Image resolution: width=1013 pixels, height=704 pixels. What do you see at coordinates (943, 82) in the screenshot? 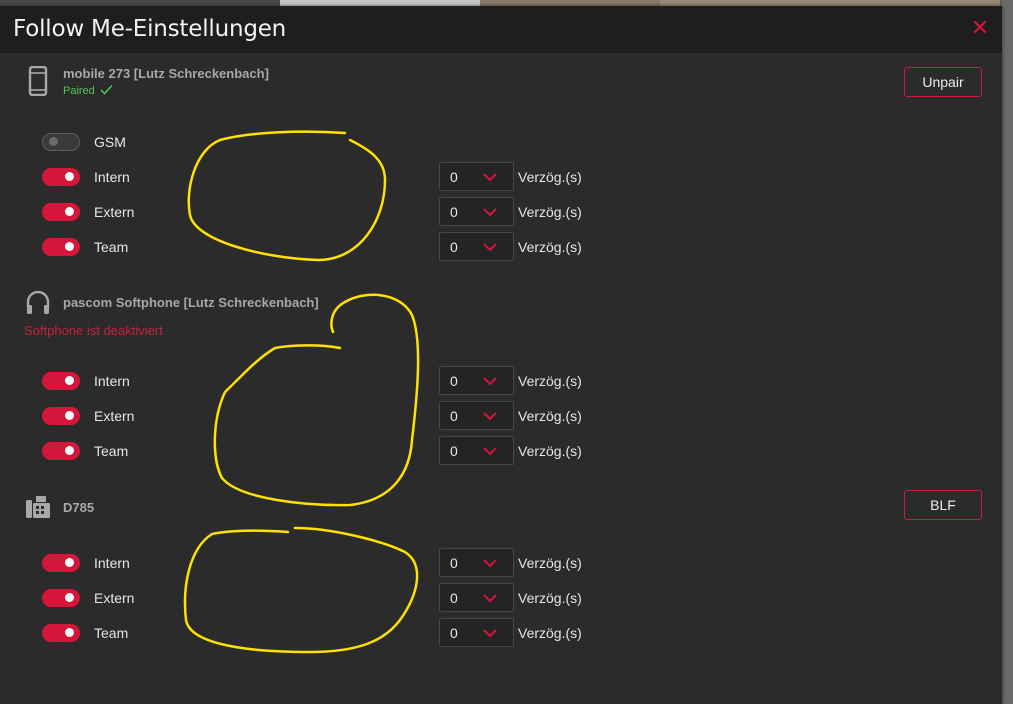
I see `unpair-button: Unpair` at bounding box center [943, 82].